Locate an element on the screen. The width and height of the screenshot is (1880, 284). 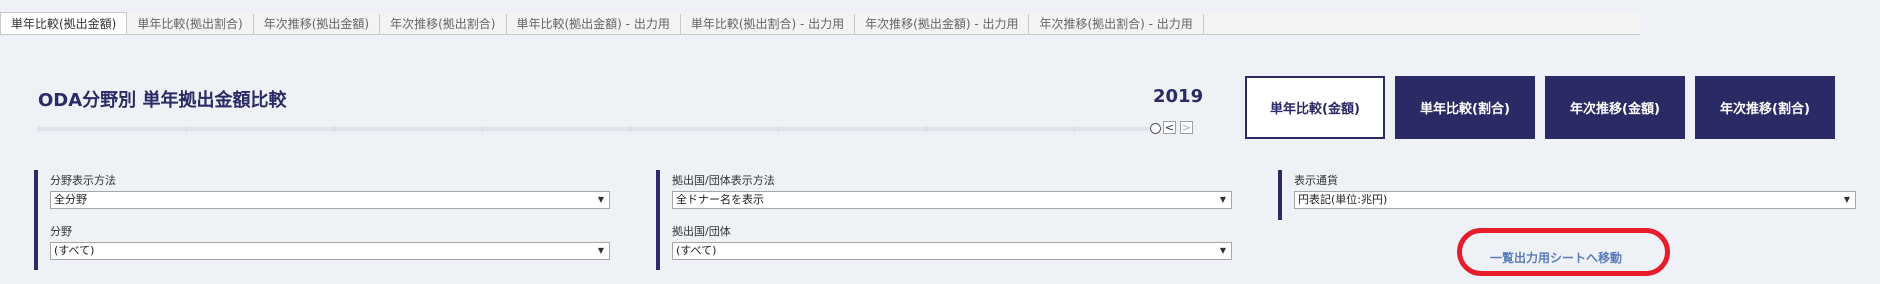
year-prev-button: < is located at coordinates (1169, 127).